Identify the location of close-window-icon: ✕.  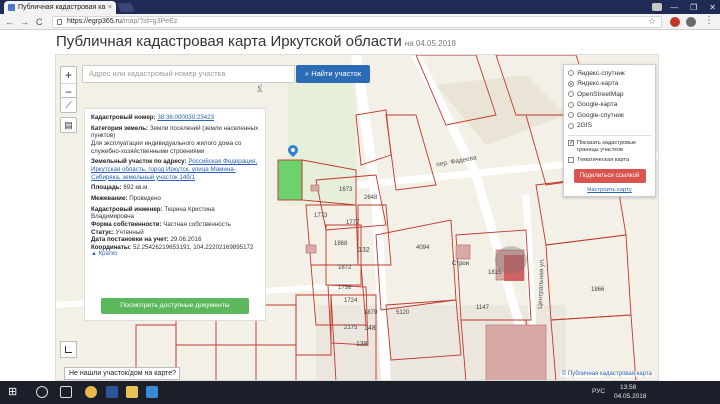
(712, 7).